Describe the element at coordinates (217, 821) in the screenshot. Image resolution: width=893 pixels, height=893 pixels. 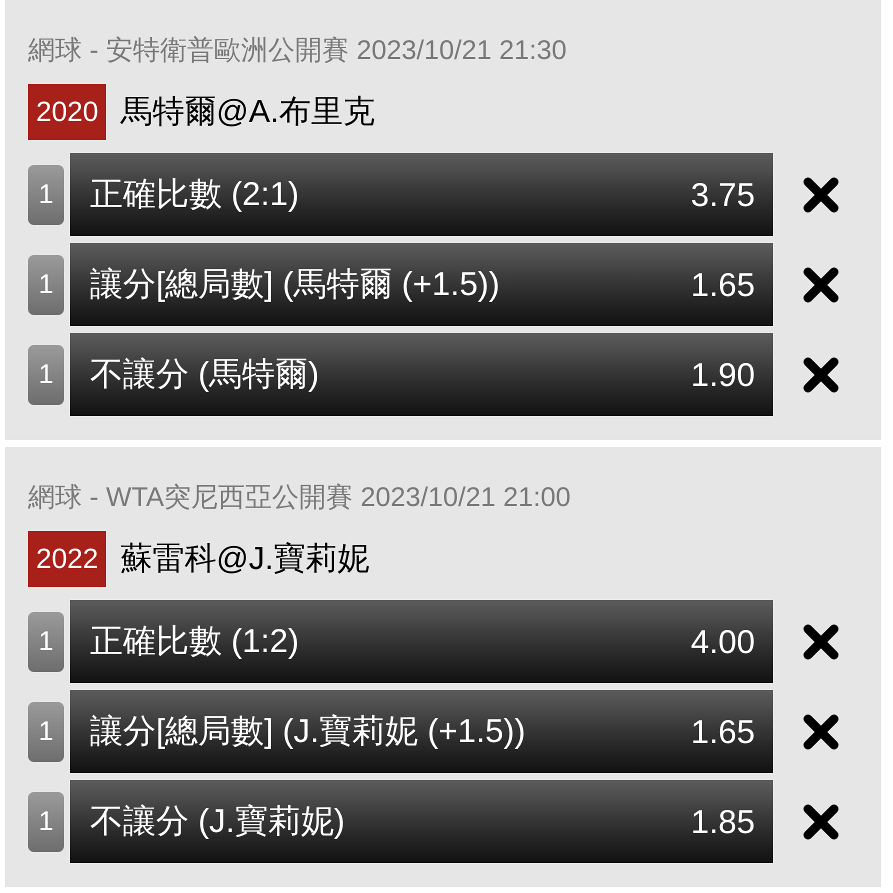
I see `selection-label: 不讓分 (J.寶莉妮)` at that location.